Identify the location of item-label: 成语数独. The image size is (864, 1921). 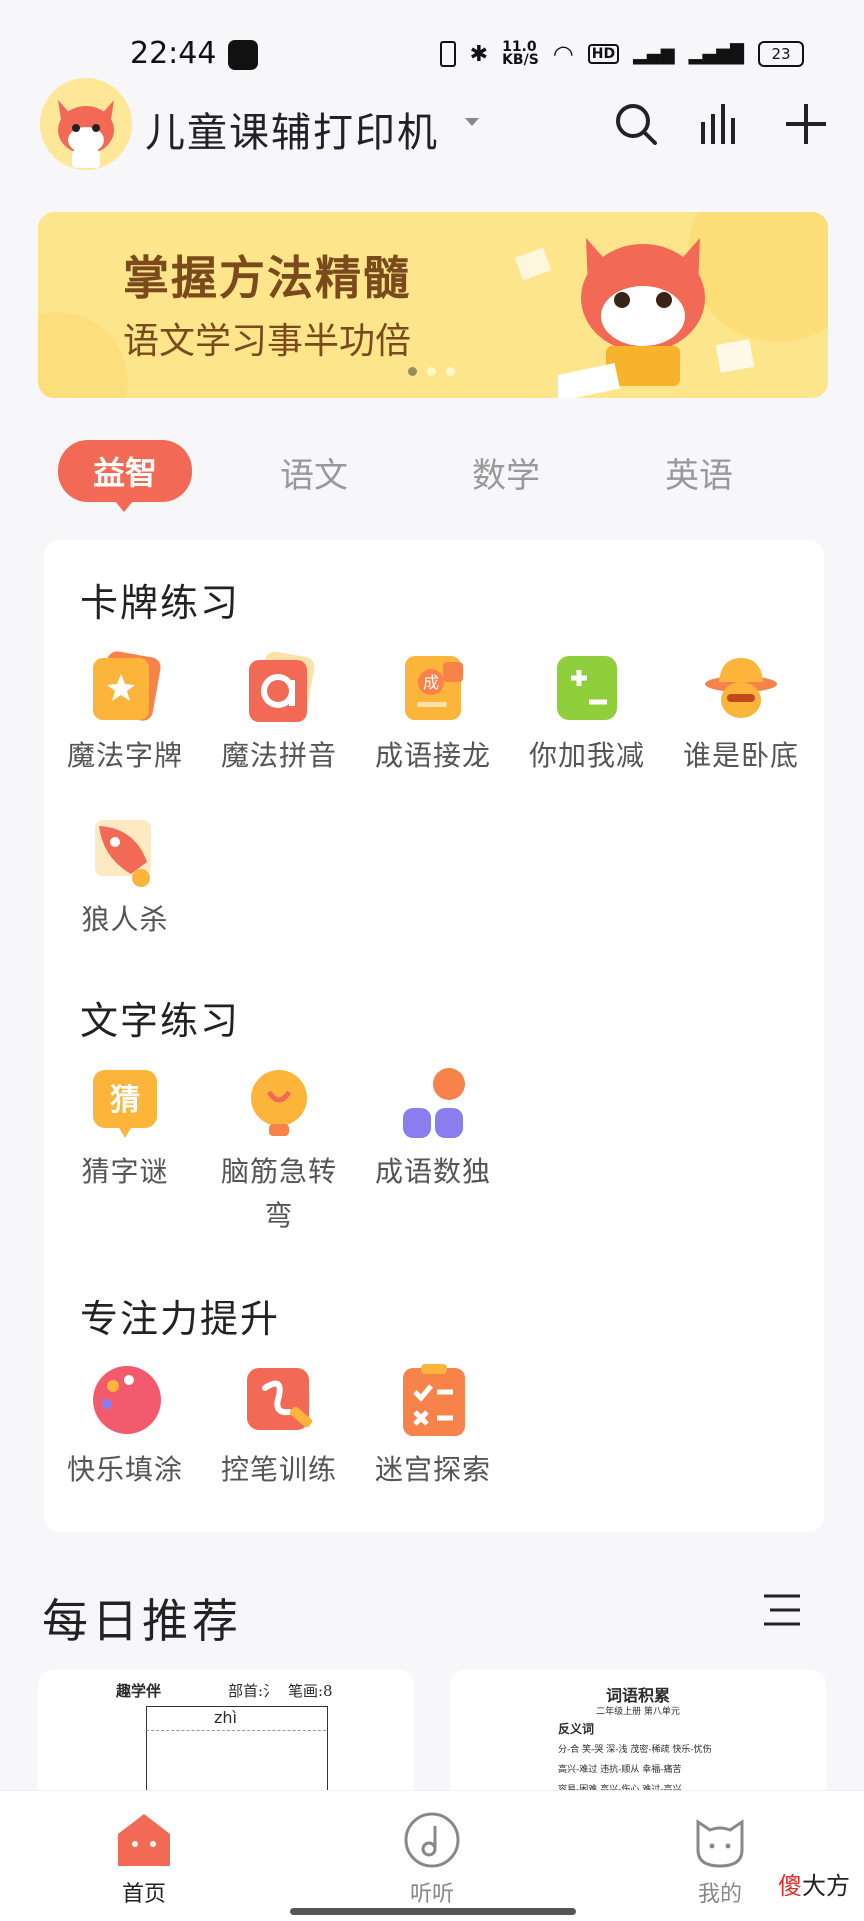
(432, 1171).